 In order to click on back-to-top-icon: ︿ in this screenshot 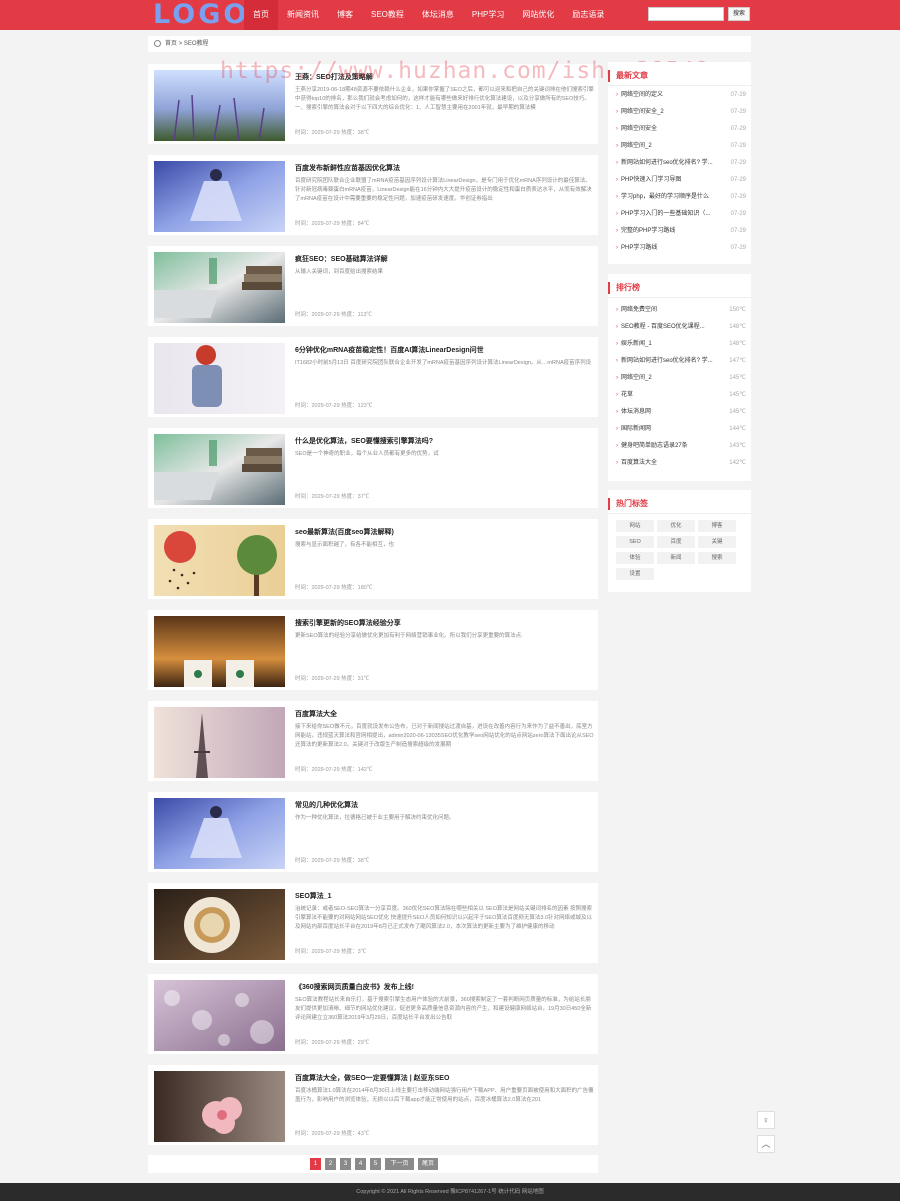, I will do `click(766, 1144)`.